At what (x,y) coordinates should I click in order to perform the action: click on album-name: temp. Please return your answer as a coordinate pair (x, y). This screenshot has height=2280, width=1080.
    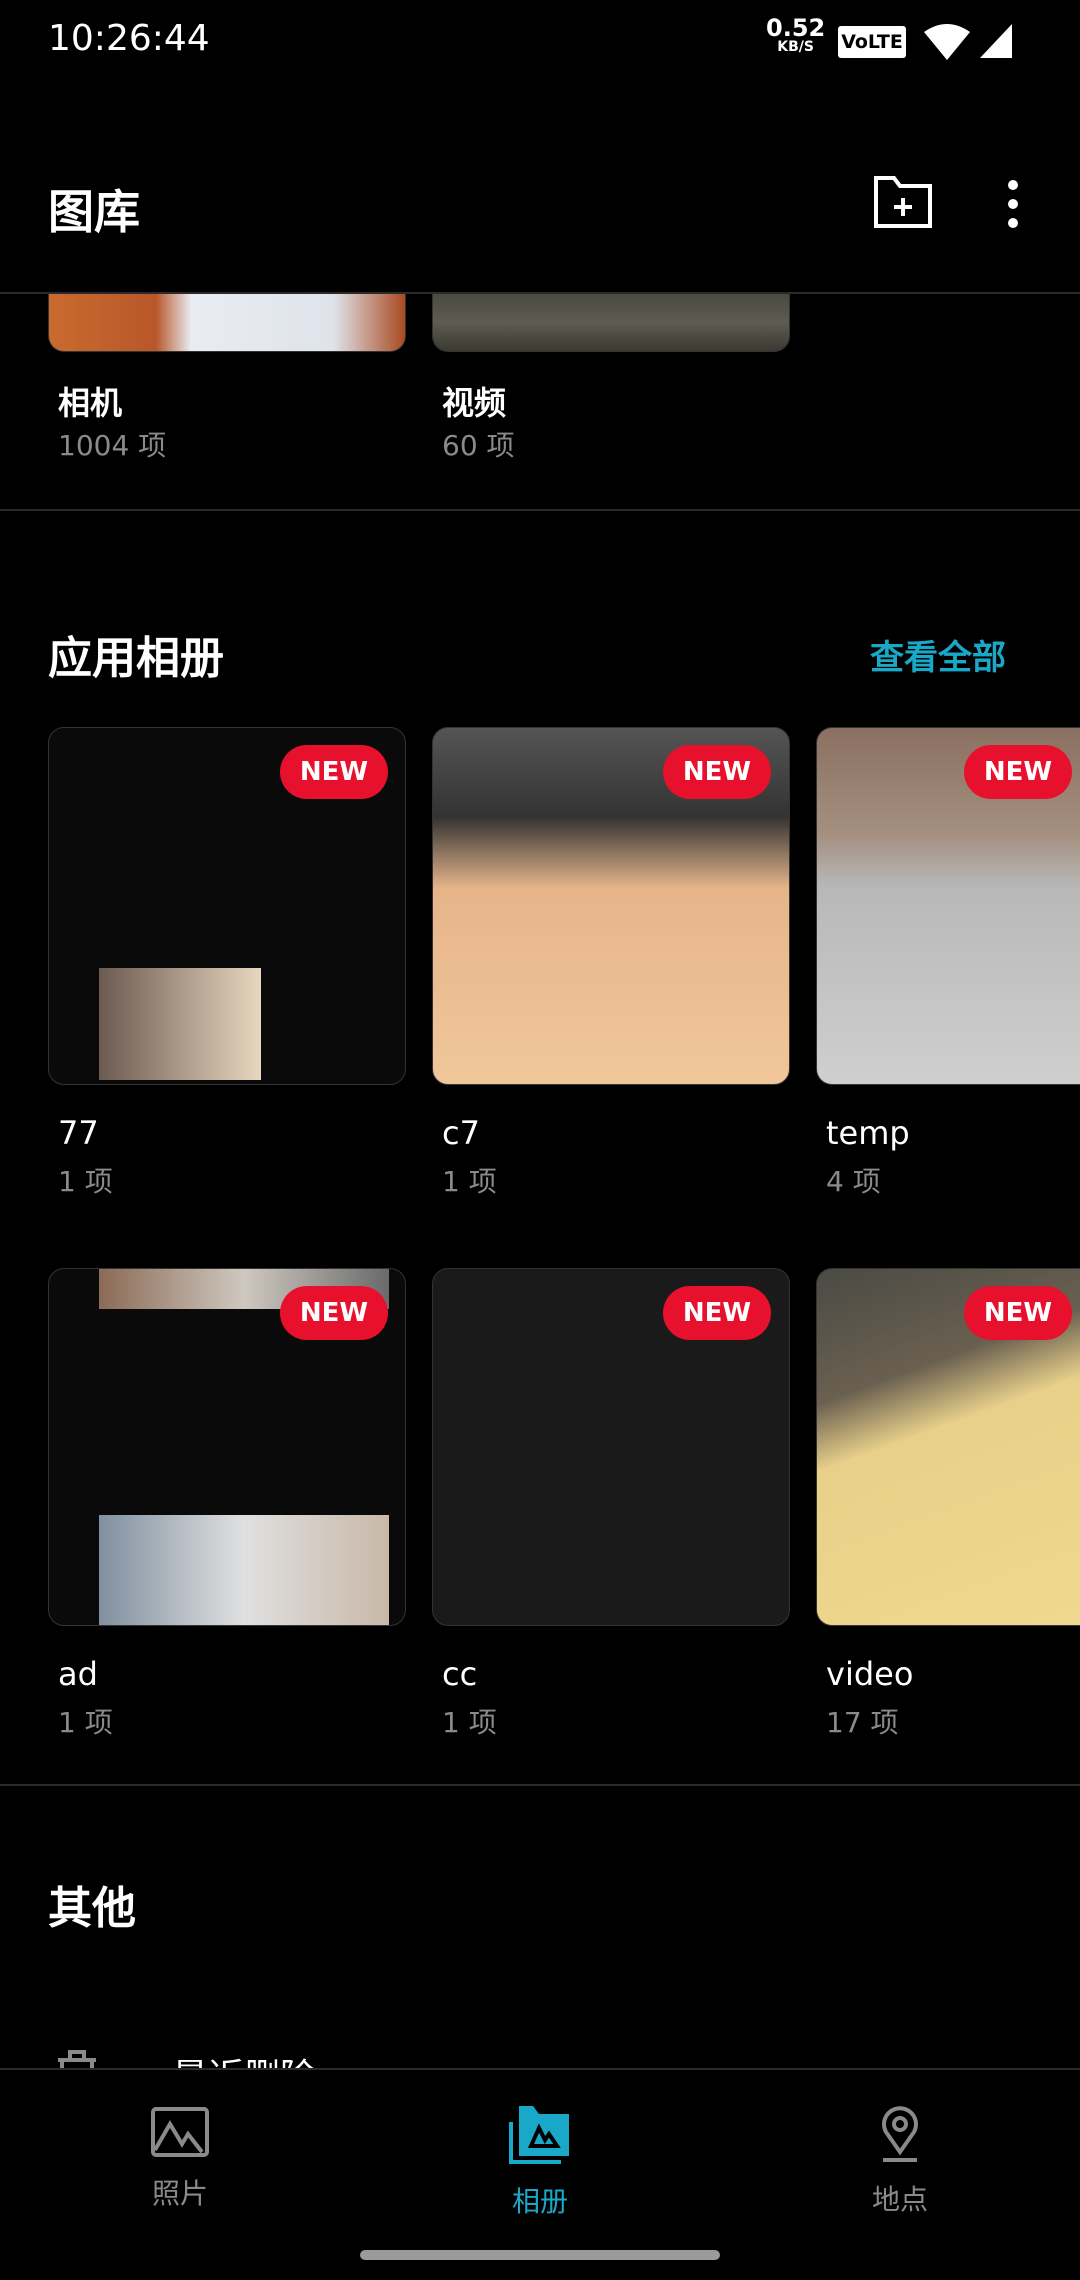
    Looking at the image, I should click on (868, 1133).